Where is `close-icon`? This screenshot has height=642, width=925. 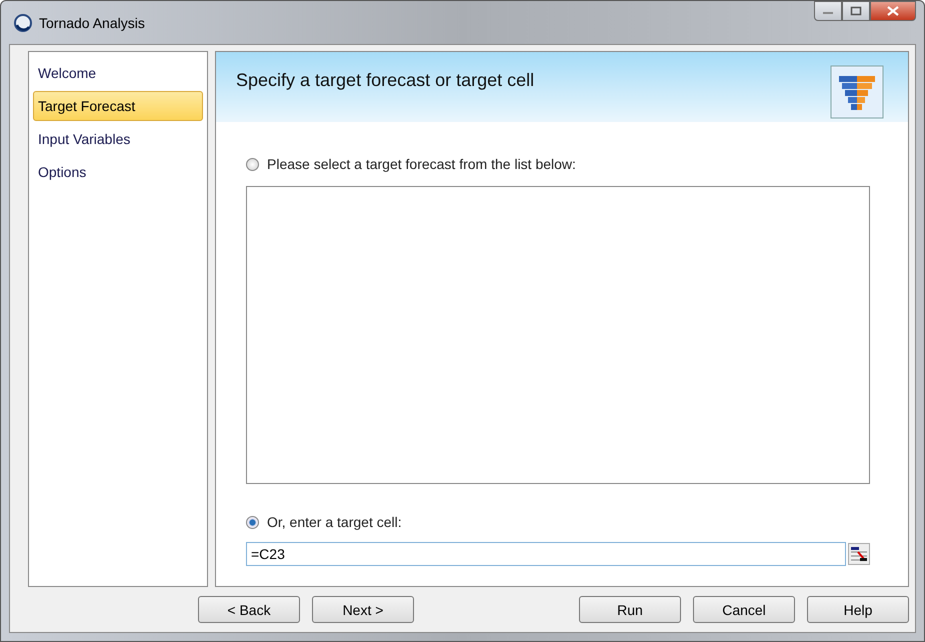 close-icon is located at coordinates (893, 11).